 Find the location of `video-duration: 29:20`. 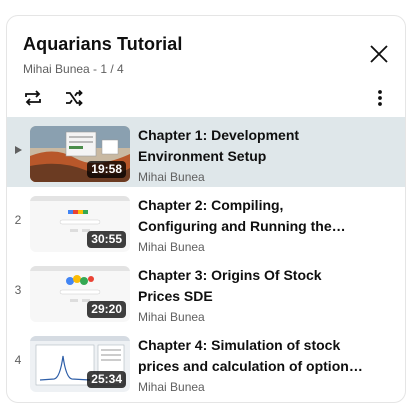

video-duration: 29:20 is located at coordinates (106, 309).